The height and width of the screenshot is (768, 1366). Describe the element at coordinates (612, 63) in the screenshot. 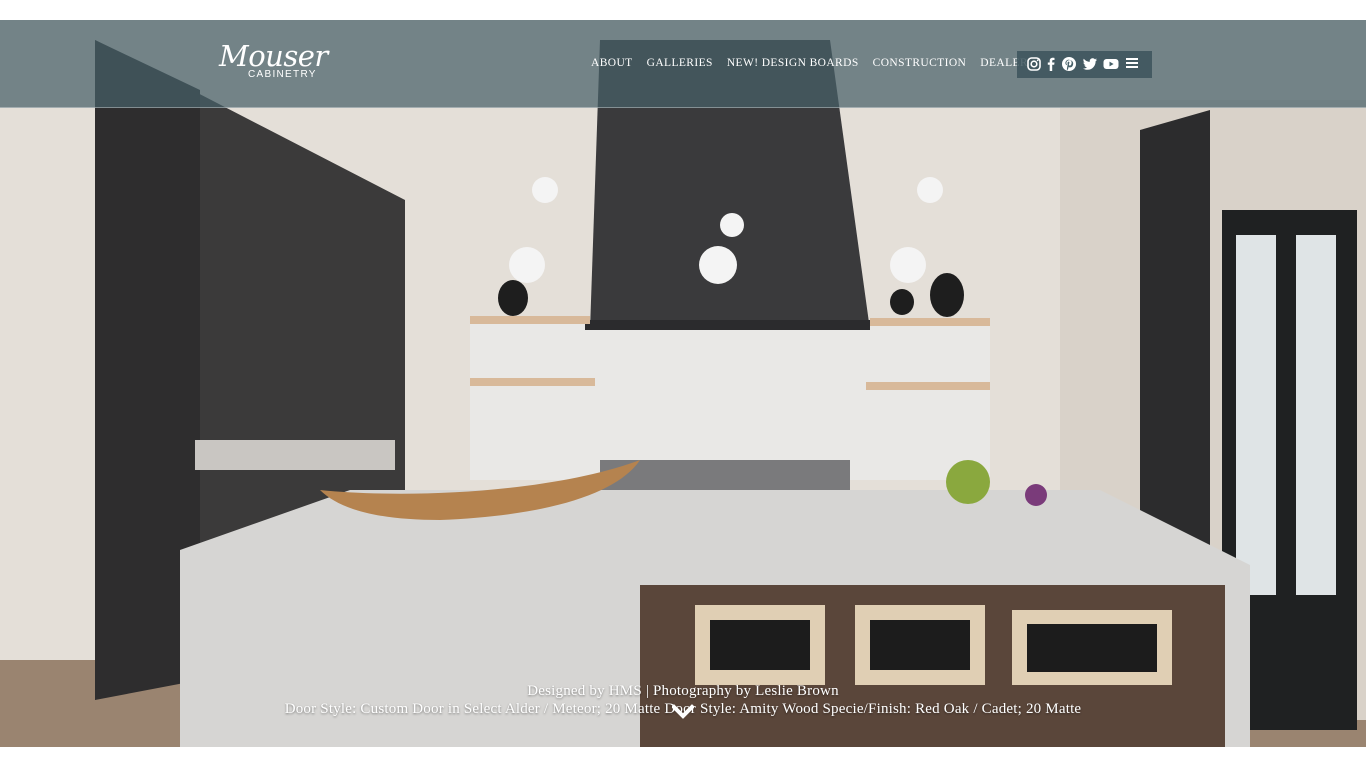

I see `nav-item-about: ABOUT` at that location.